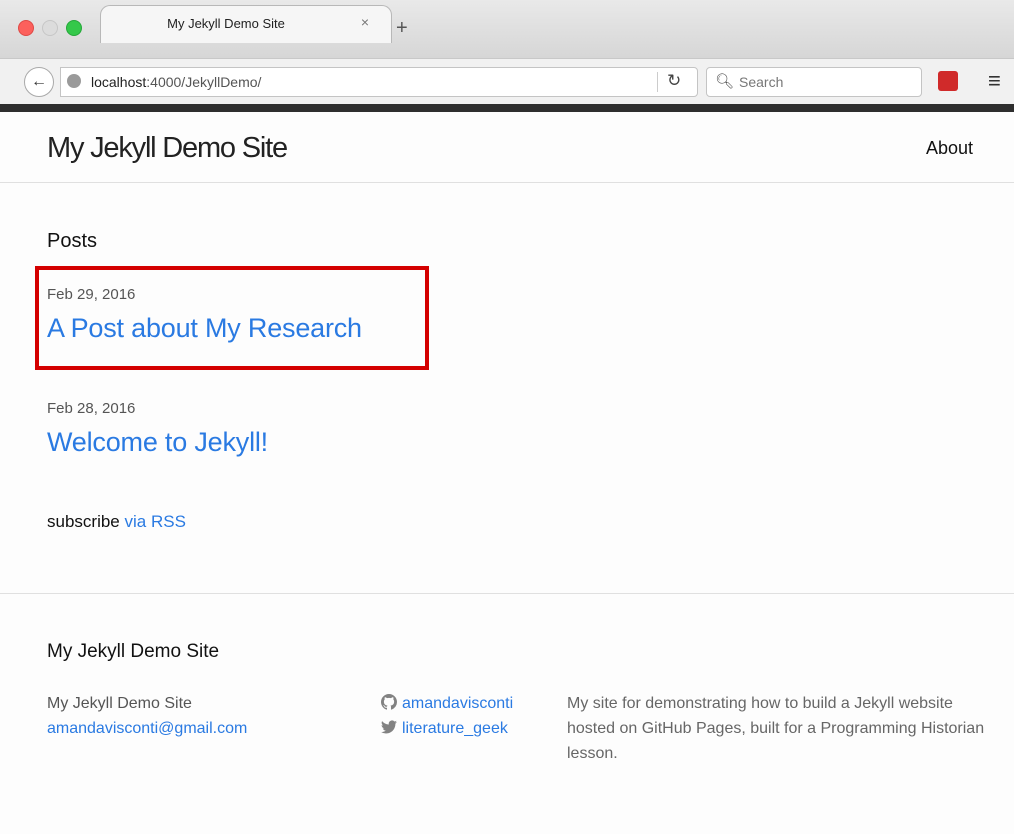 Image resolution: width=1014 pixels, height=834 pixels. What do you see at coordinates (74, 28) in the screenshot?
I see `window-maximize-button` at bounding box center [74, 28].